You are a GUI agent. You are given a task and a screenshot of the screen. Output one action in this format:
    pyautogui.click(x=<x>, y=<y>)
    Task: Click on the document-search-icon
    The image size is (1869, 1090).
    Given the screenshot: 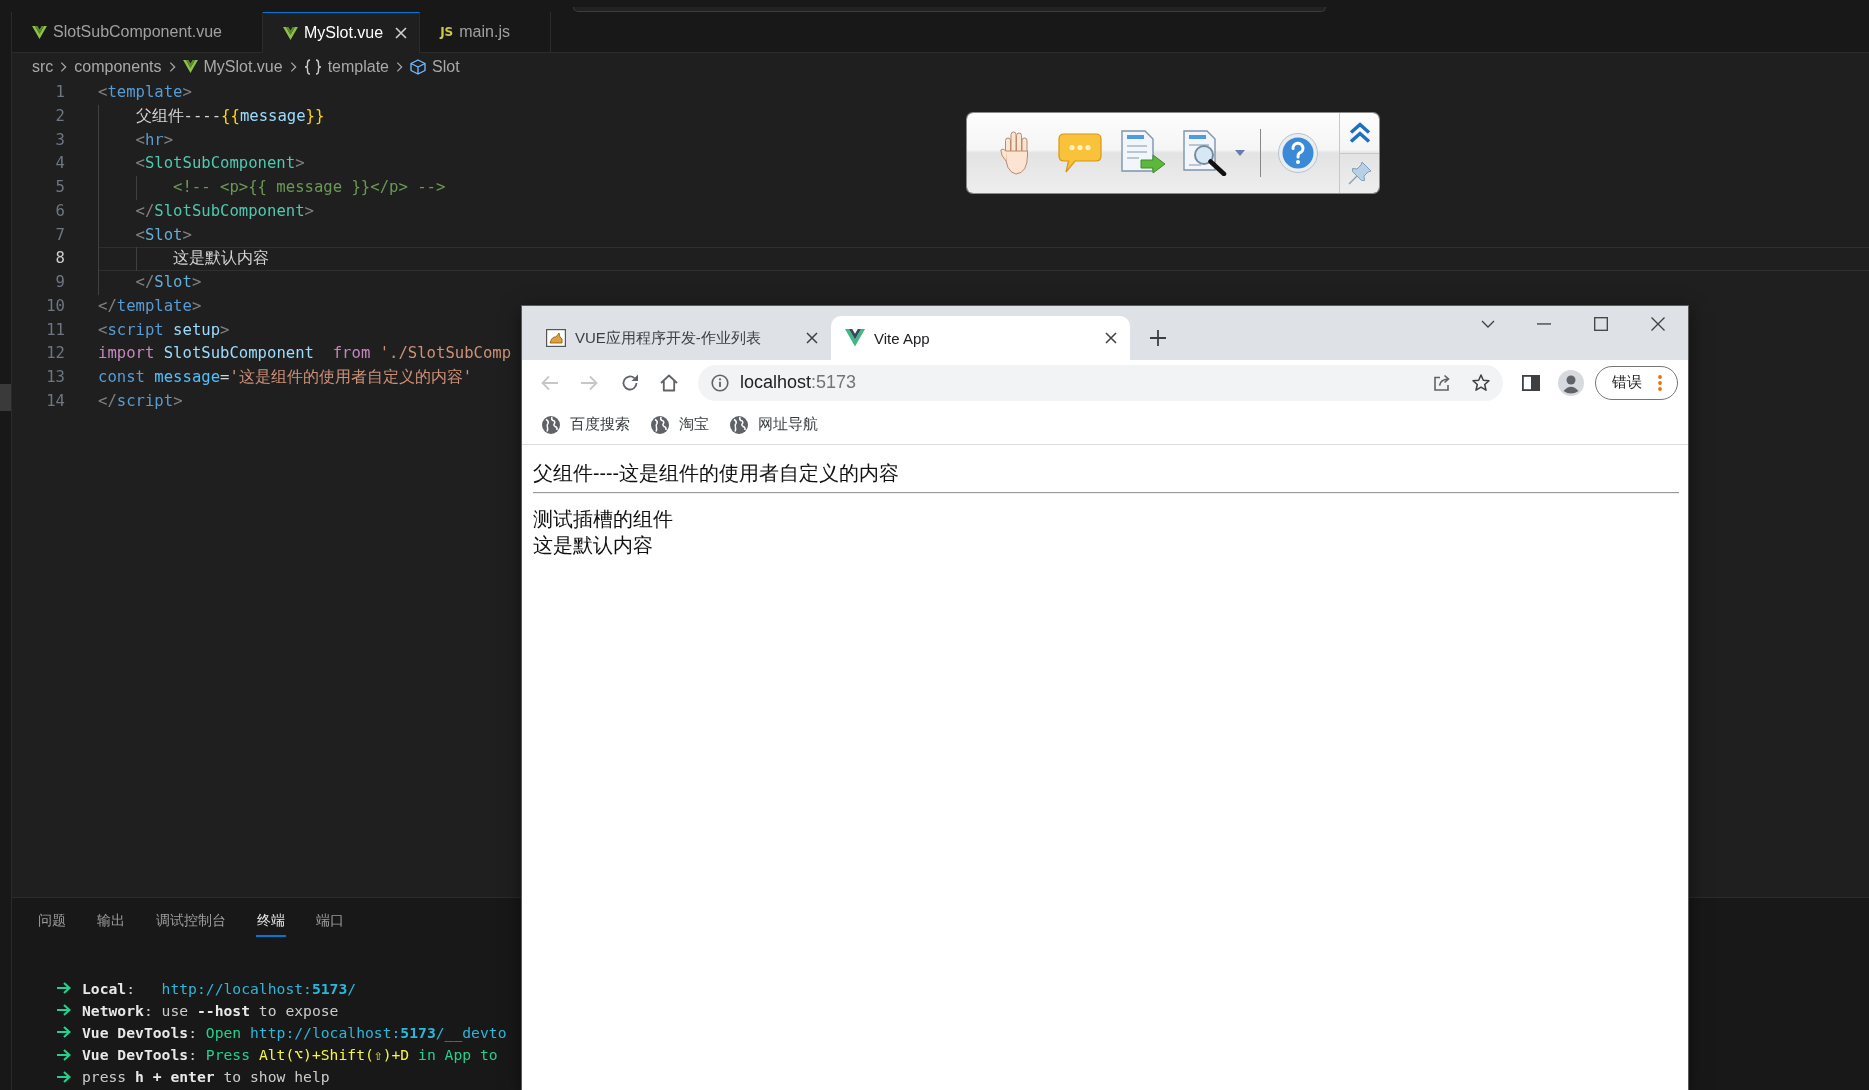 What is the action you would take?
    pyautogui.click(x=1205, y=153)
    